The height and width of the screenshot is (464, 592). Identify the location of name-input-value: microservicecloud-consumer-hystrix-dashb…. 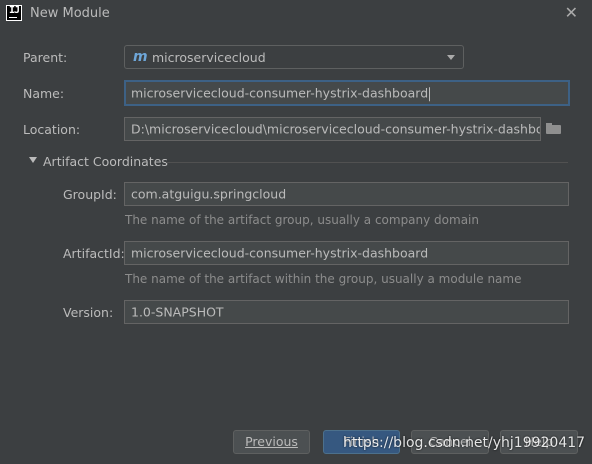
(280, 93).